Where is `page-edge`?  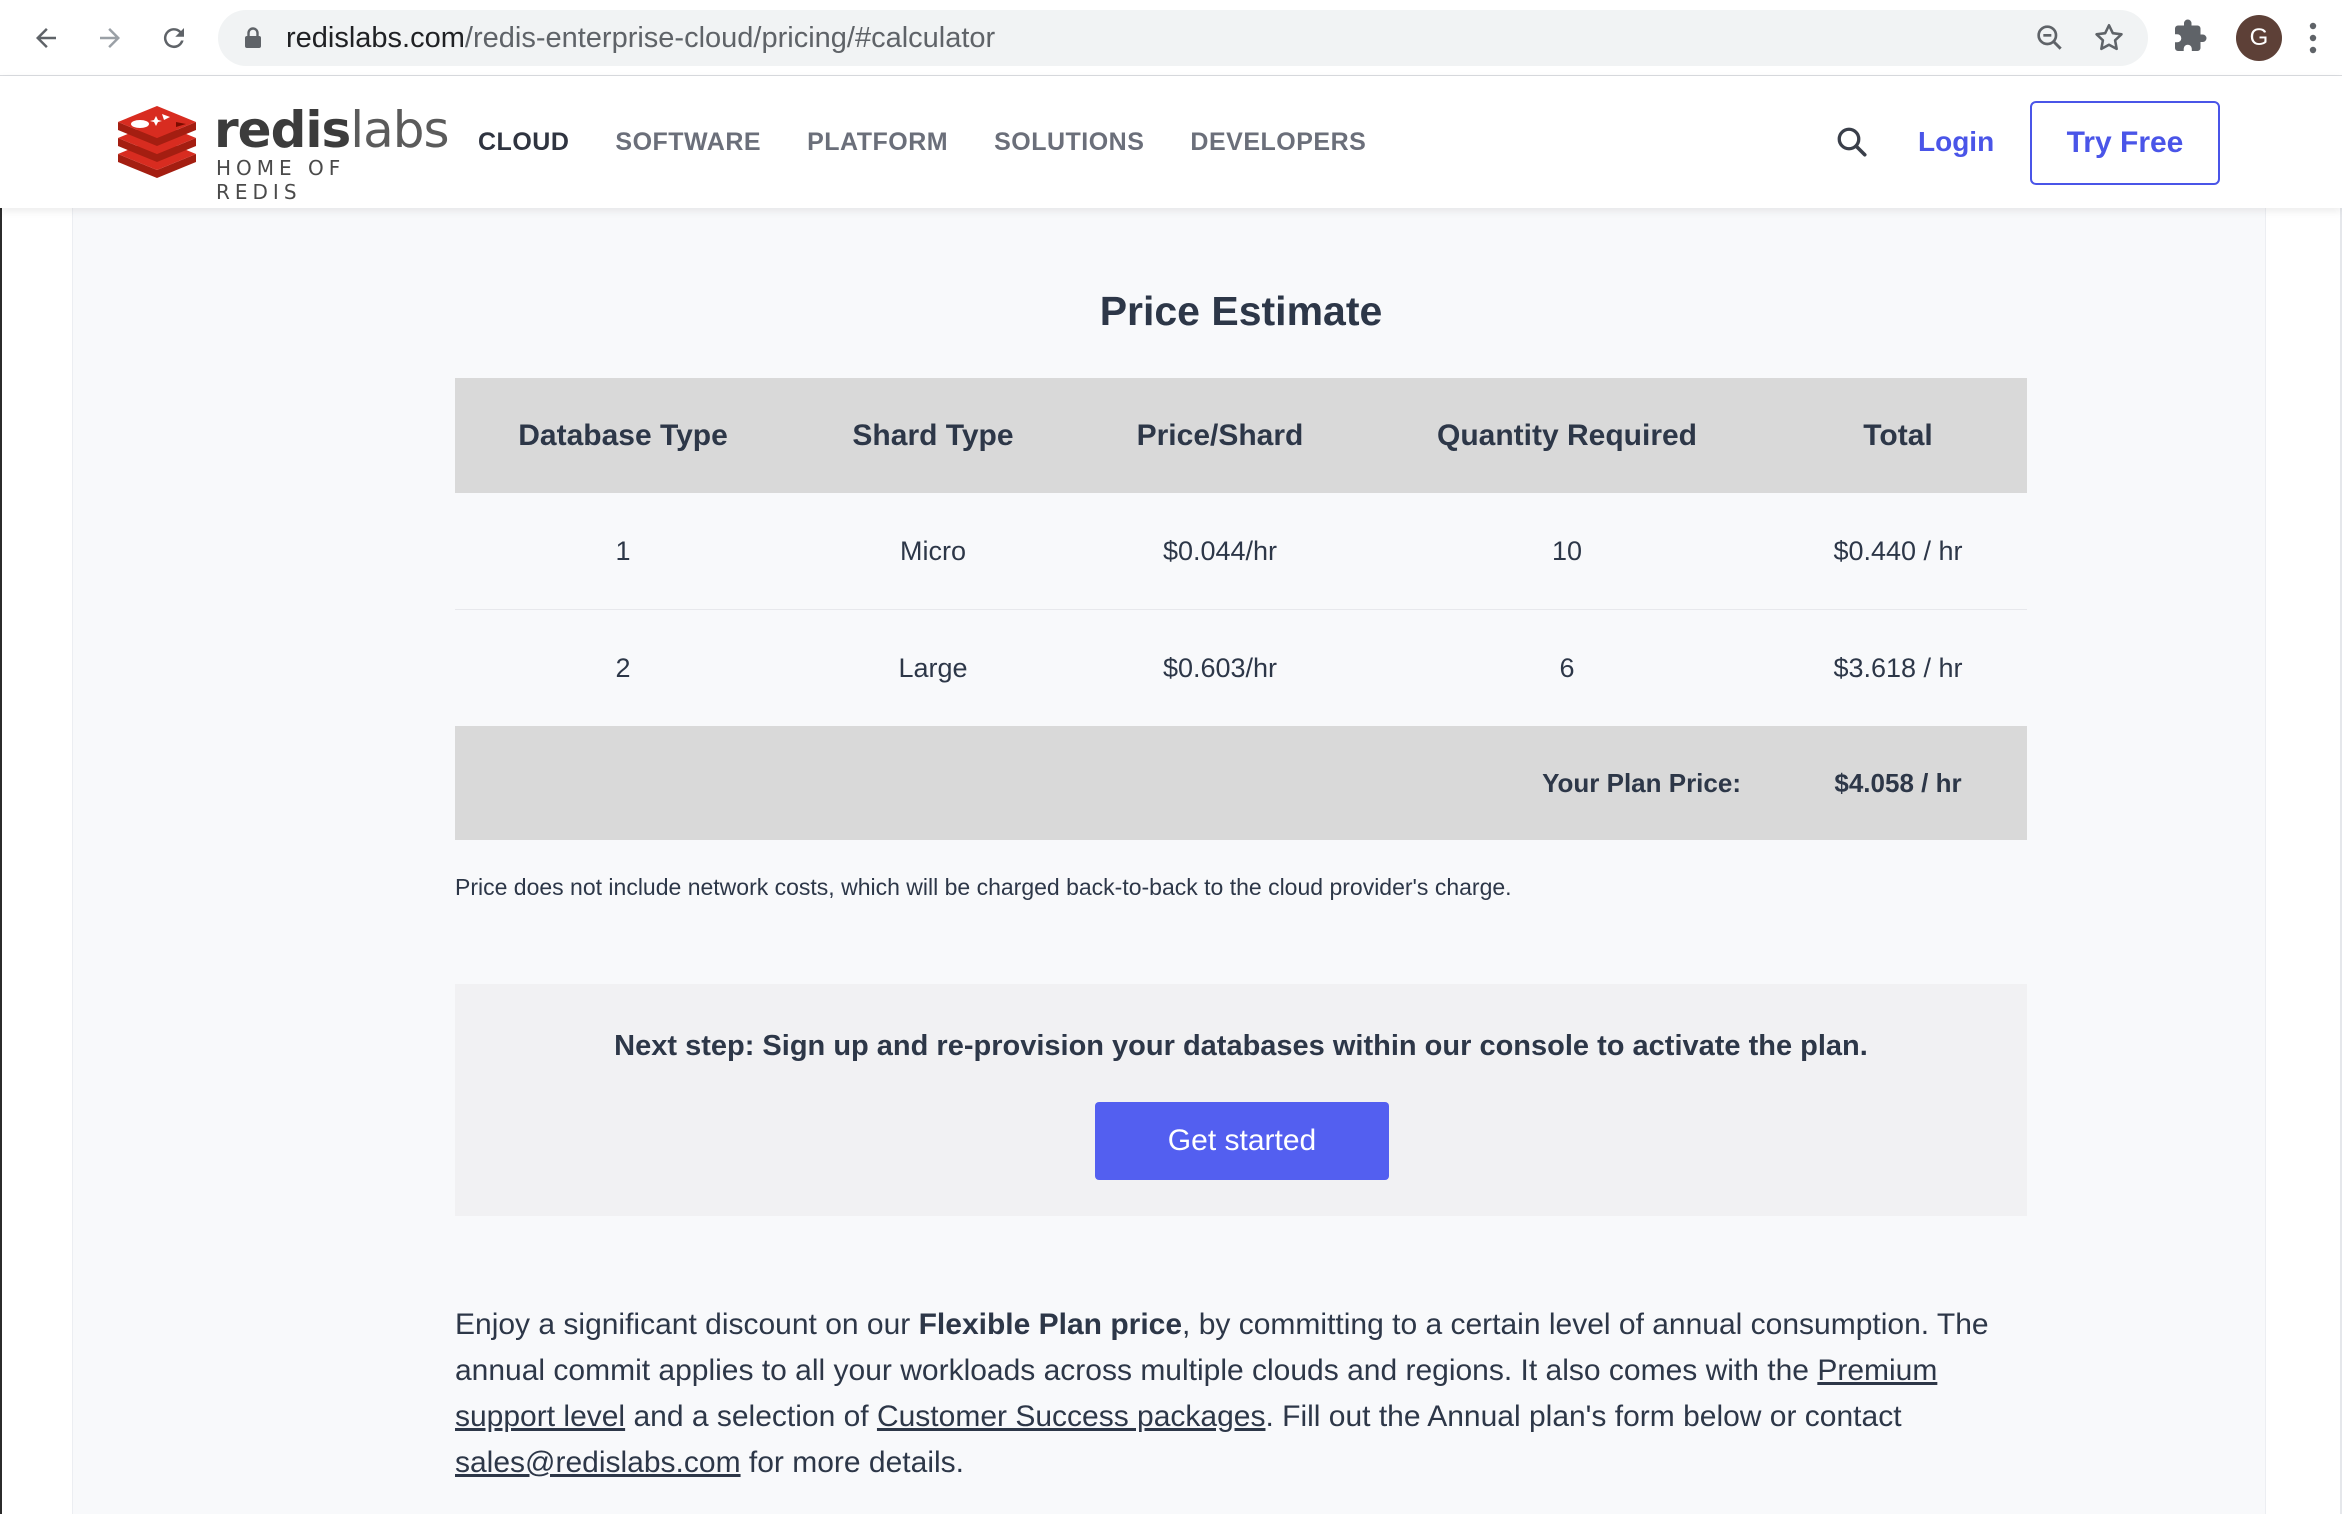
page-edge is located at coordinates (1, 795).